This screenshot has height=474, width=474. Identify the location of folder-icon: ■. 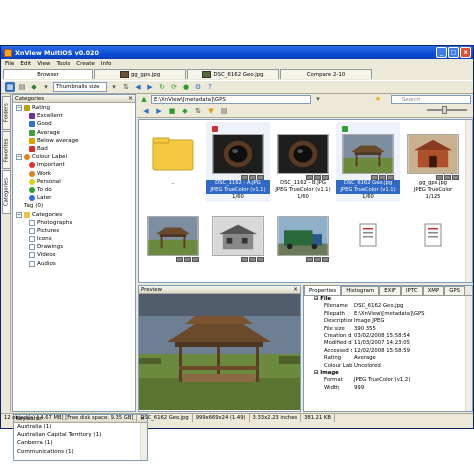
(172, 112).